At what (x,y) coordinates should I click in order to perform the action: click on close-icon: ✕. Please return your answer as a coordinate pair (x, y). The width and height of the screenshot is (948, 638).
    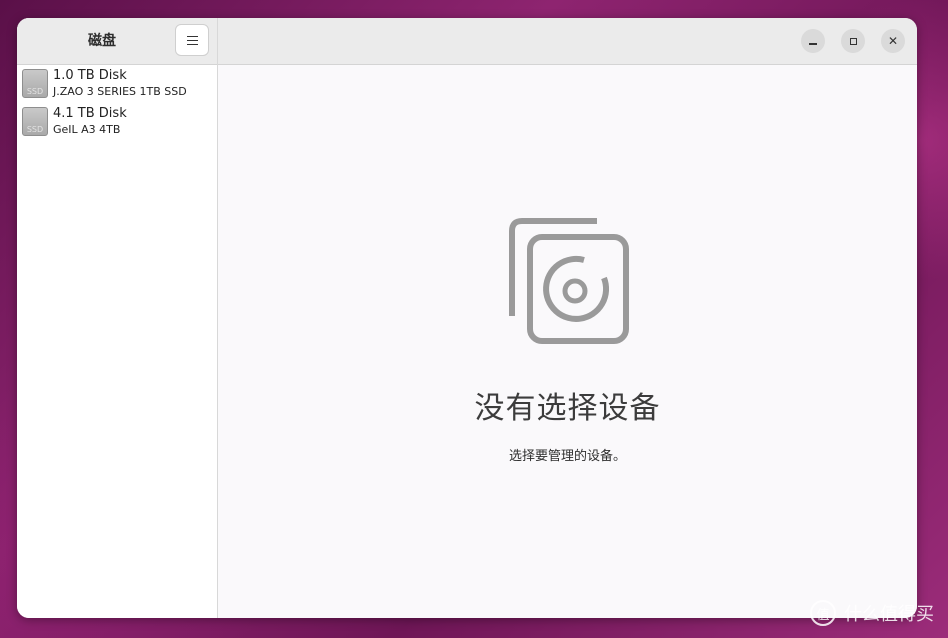
    Looking at the image, I should click on (893, 41).